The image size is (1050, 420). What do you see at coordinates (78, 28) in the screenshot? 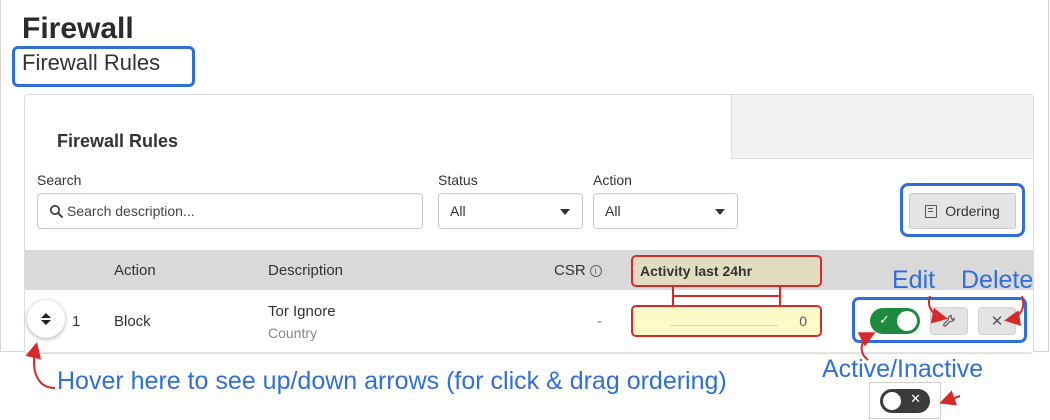
I see `page-title: Firewall` at bounding box center [78, 28].